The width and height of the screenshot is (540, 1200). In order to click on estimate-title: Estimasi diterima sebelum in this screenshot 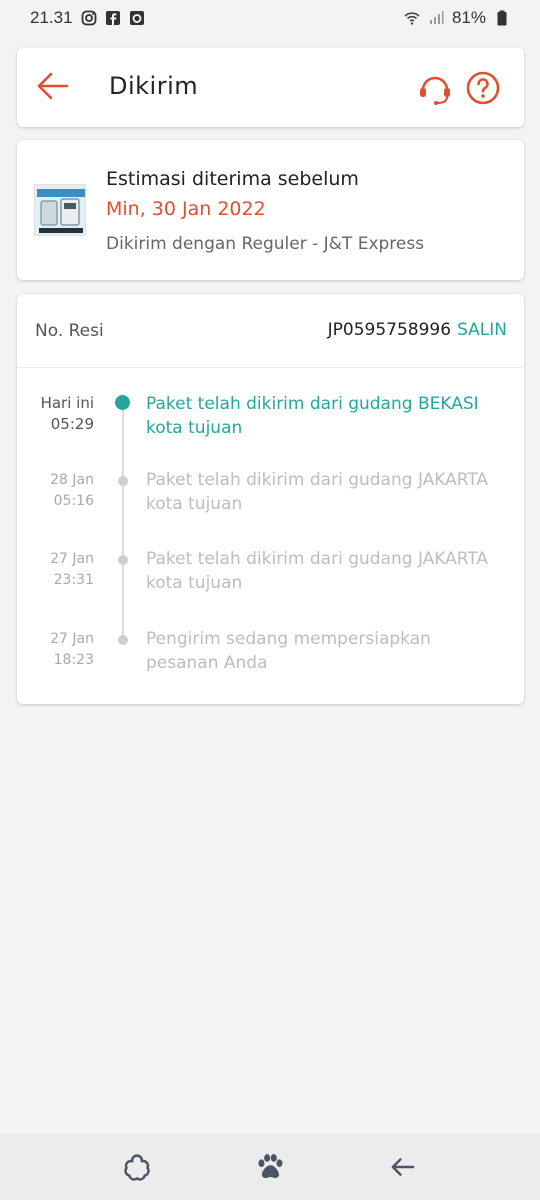, I will do `click(232, 179)`.